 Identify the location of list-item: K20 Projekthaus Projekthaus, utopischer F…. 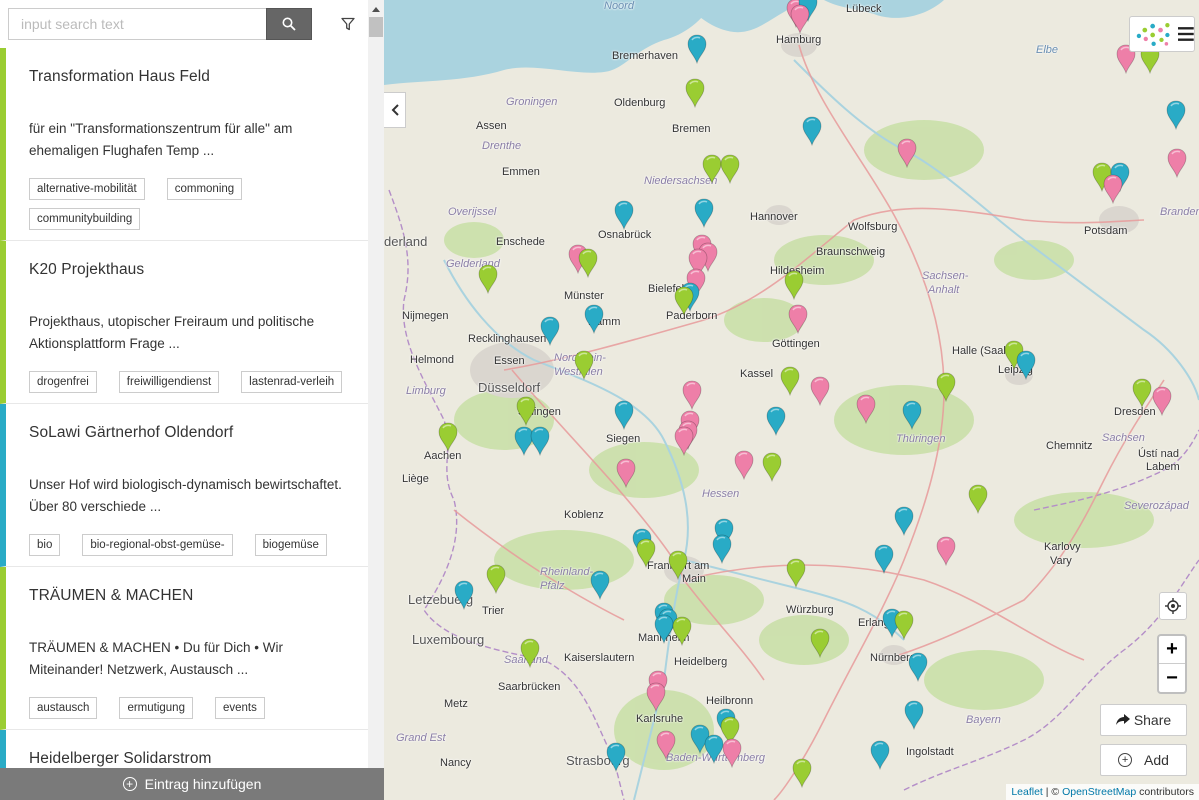
(184, 322).